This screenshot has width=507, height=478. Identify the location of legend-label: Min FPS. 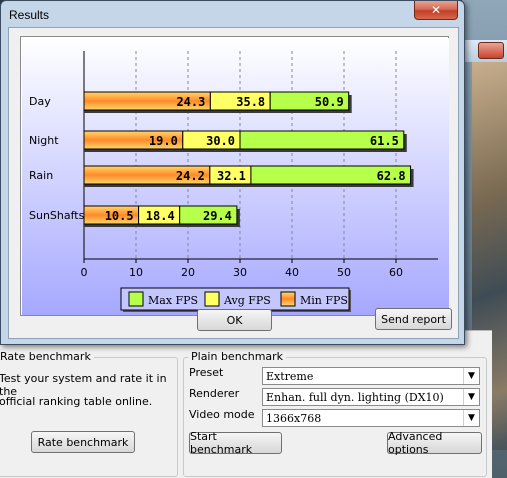
(324, 300).